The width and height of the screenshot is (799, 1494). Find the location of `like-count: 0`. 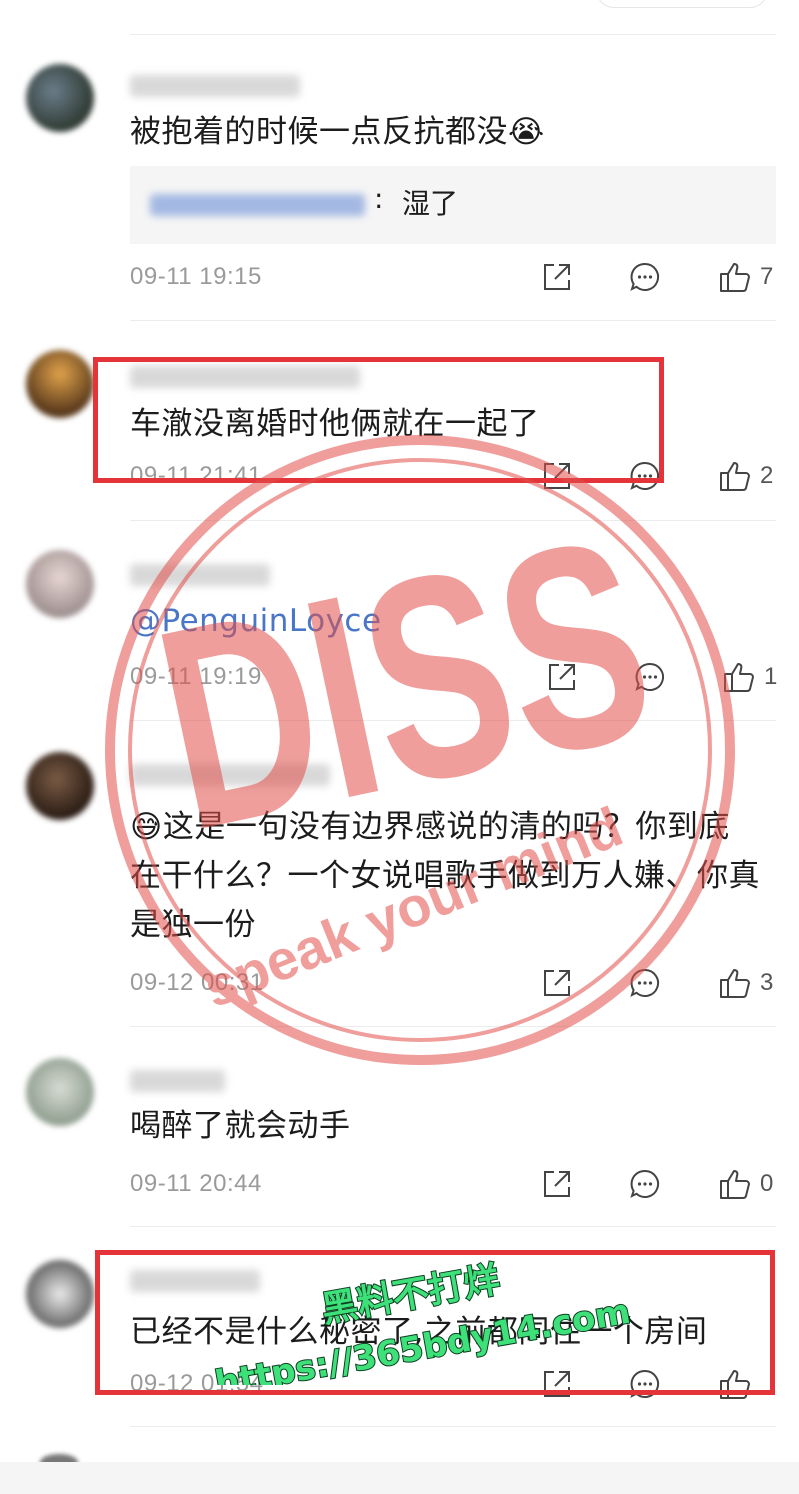

like-count: 0 is located at coordinates (767, 1183).